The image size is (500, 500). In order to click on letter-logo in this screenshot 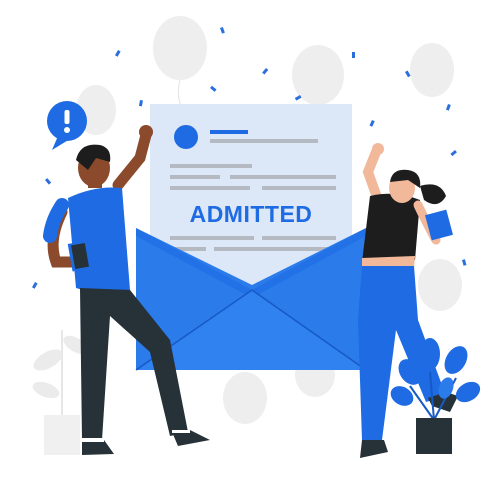, I will do `click(186, 137)`.